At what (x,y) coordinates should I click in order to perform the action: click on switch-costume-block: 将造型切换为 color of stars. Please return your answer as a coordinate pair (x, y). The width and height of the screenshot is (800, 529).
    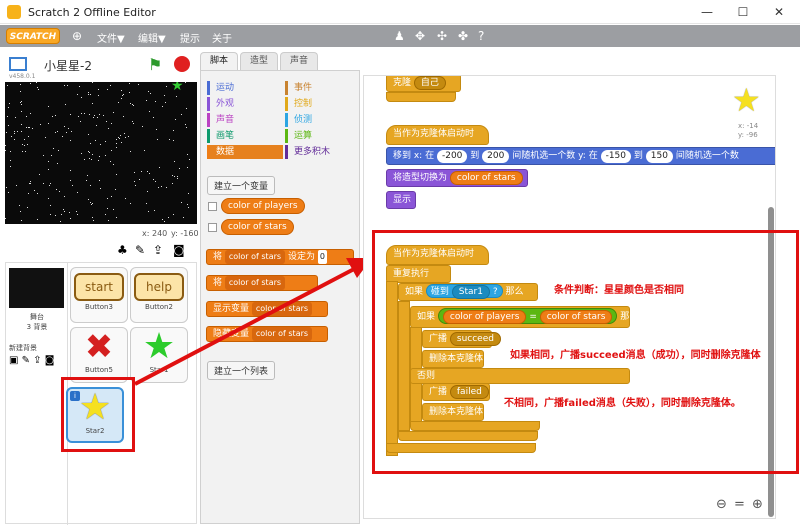
    Looking at the image, I should click on (457, 178).